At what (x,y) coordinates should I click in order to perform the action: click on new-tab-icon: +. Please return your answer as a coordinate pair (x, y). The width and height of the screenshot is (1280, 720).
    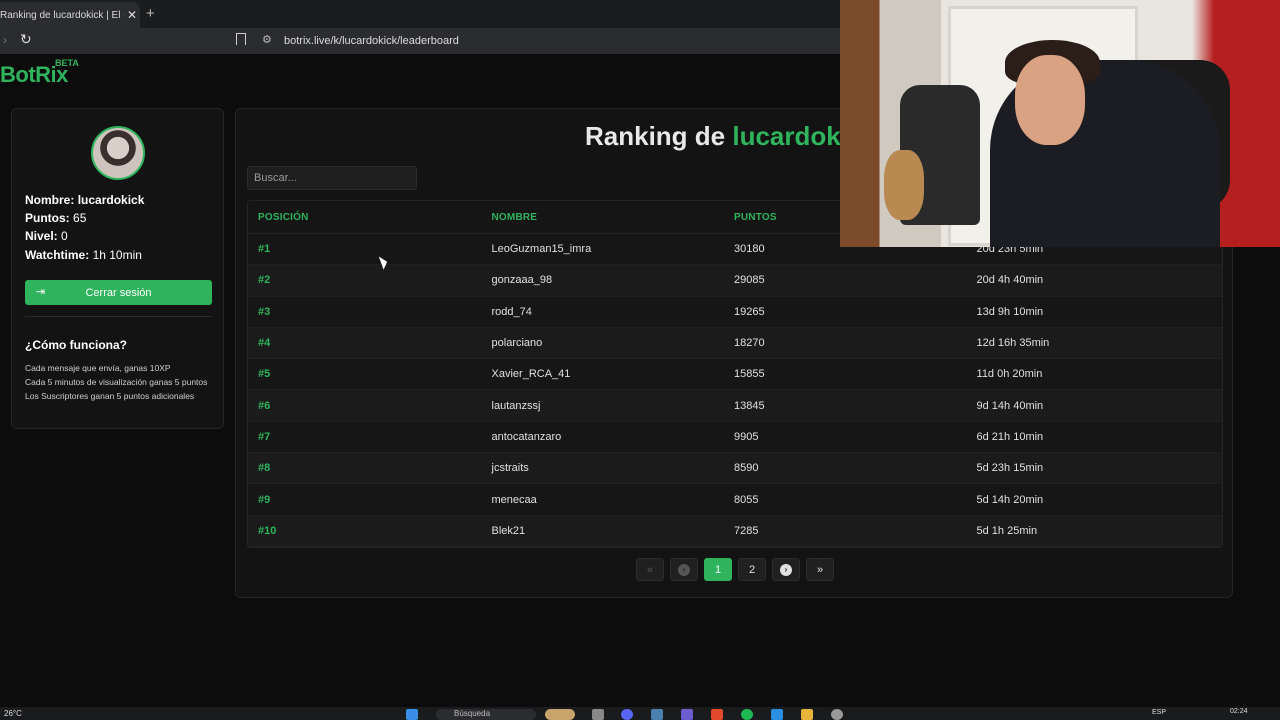
    Looking at the image, I should click on (150, 13).